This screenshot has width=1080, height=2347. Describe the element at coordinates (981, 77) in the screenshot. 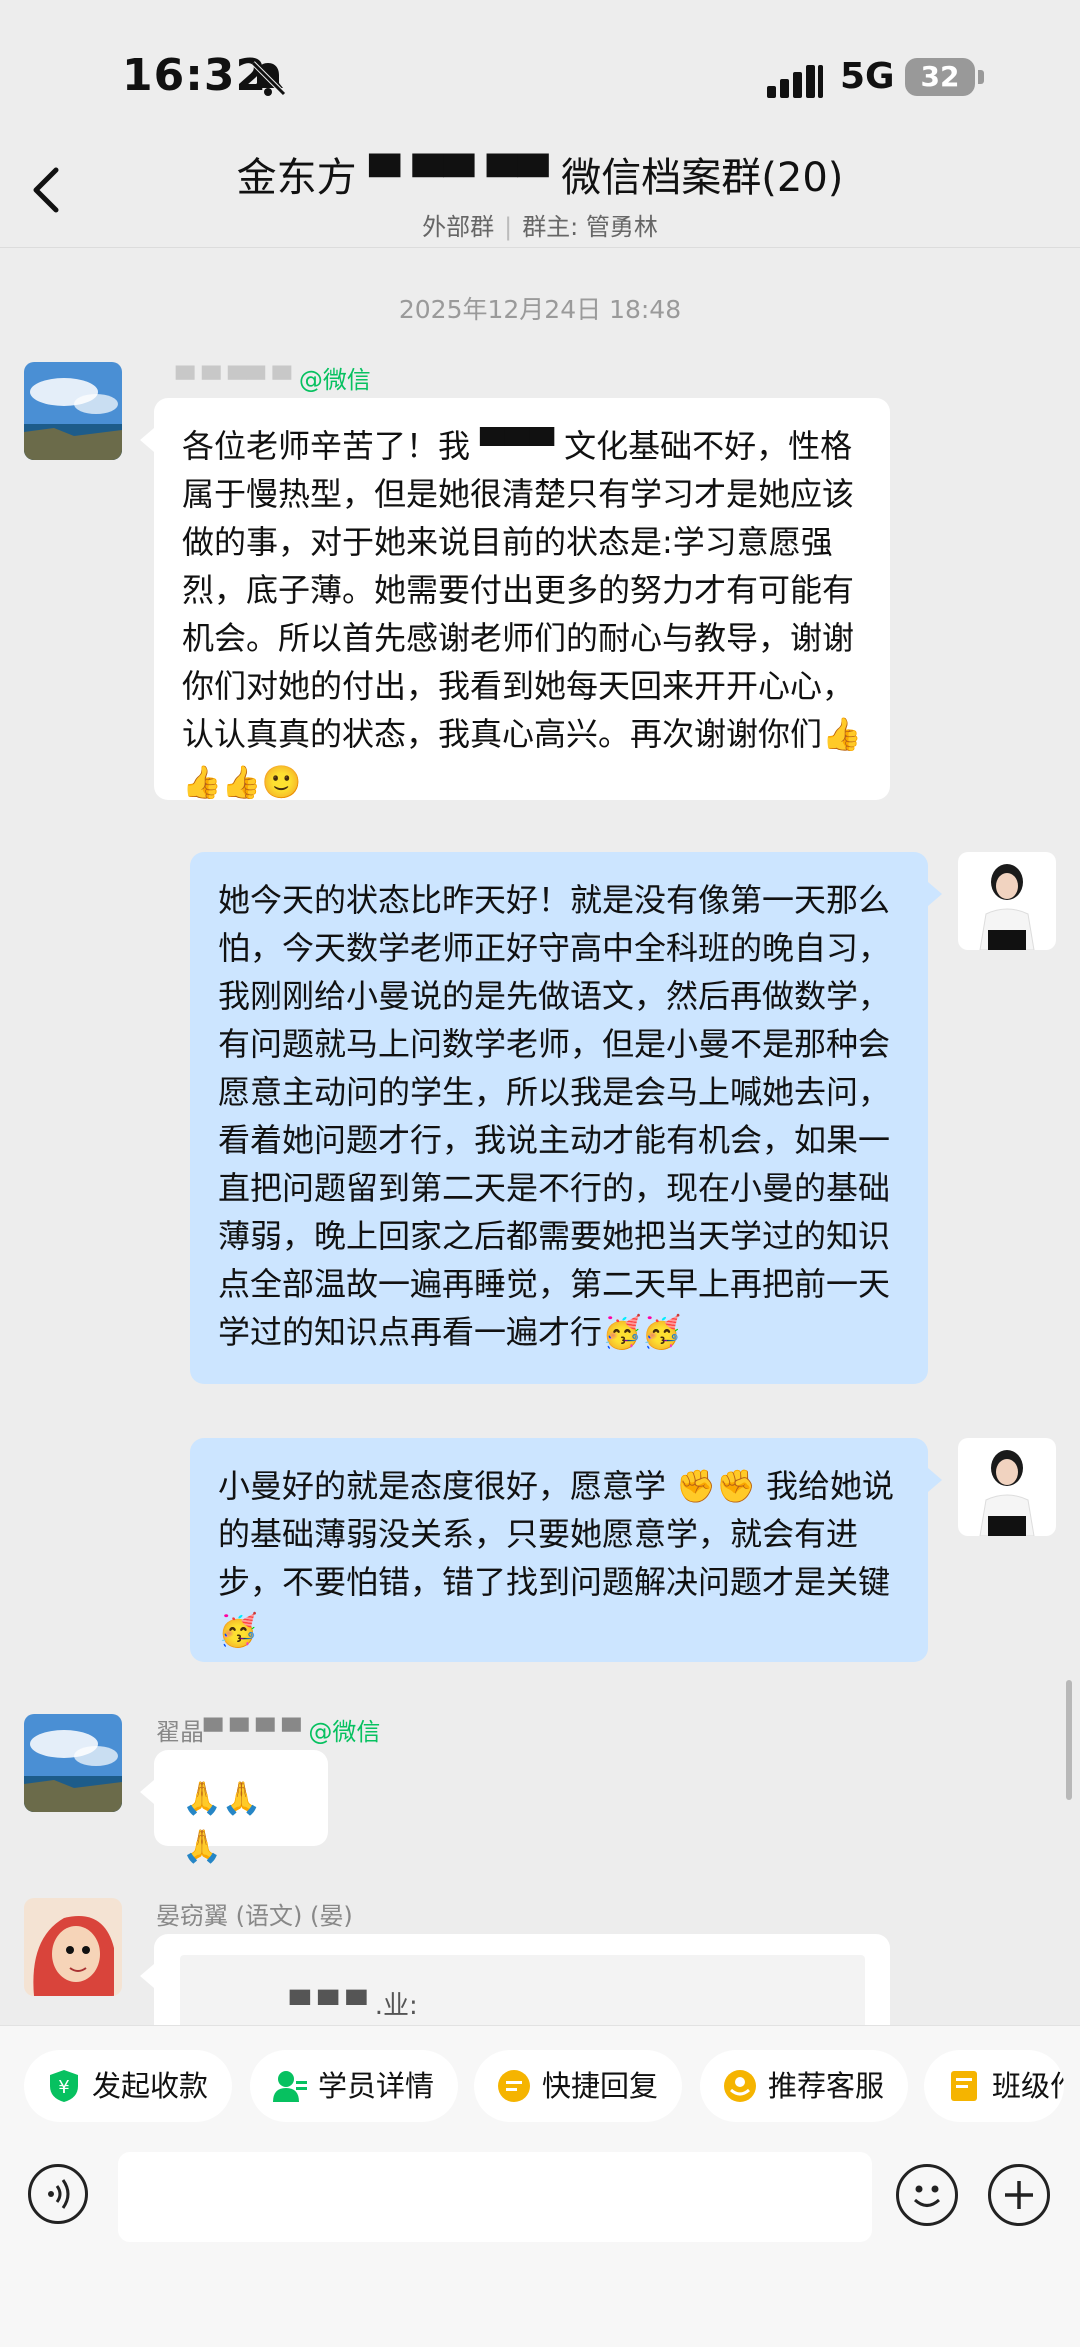

I see `battery-cap` at that location.